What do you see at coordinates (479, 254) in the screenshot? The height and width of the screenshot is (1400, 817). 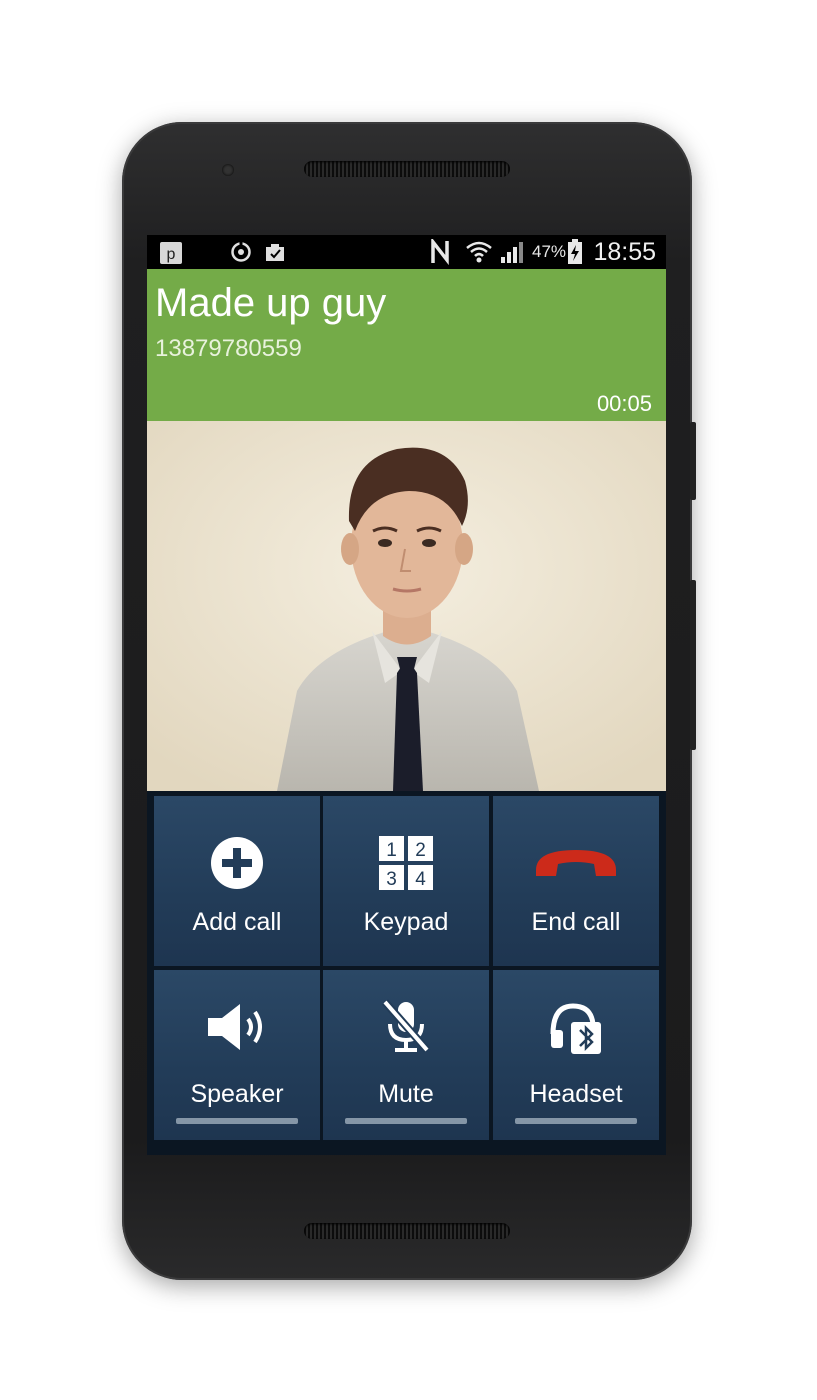 I see `wifi-icon` at bounding box center [479, 254].